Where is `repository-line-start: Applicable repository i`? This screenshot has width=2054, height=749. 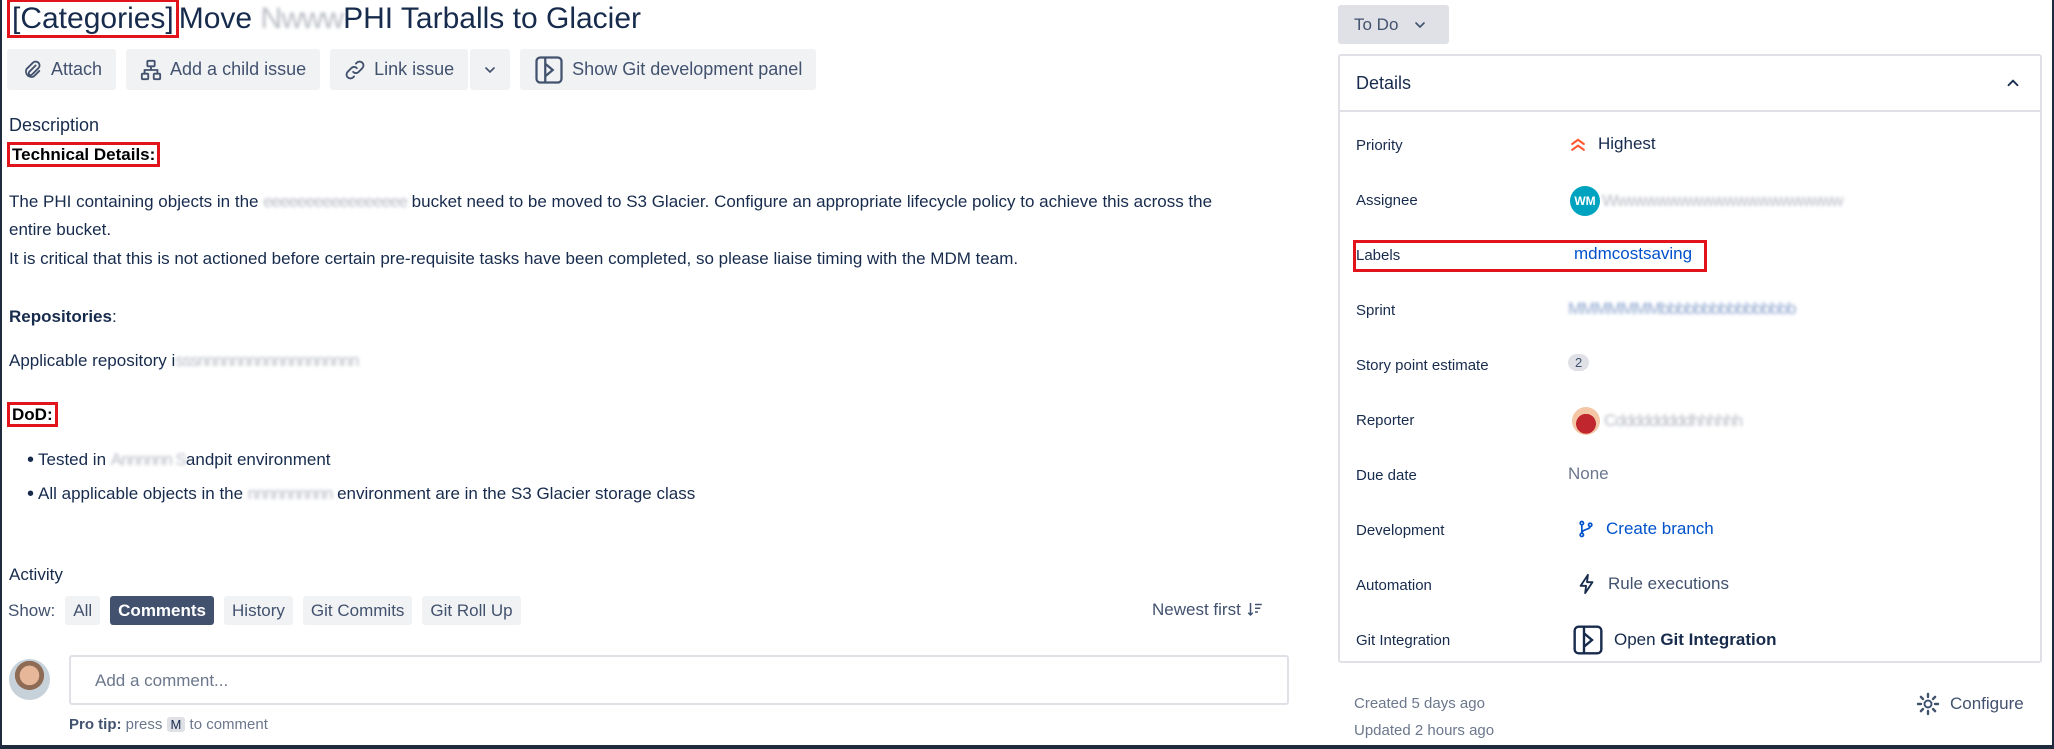
repository-line-start: Applicable repository i is located at coordinates (92, 360).